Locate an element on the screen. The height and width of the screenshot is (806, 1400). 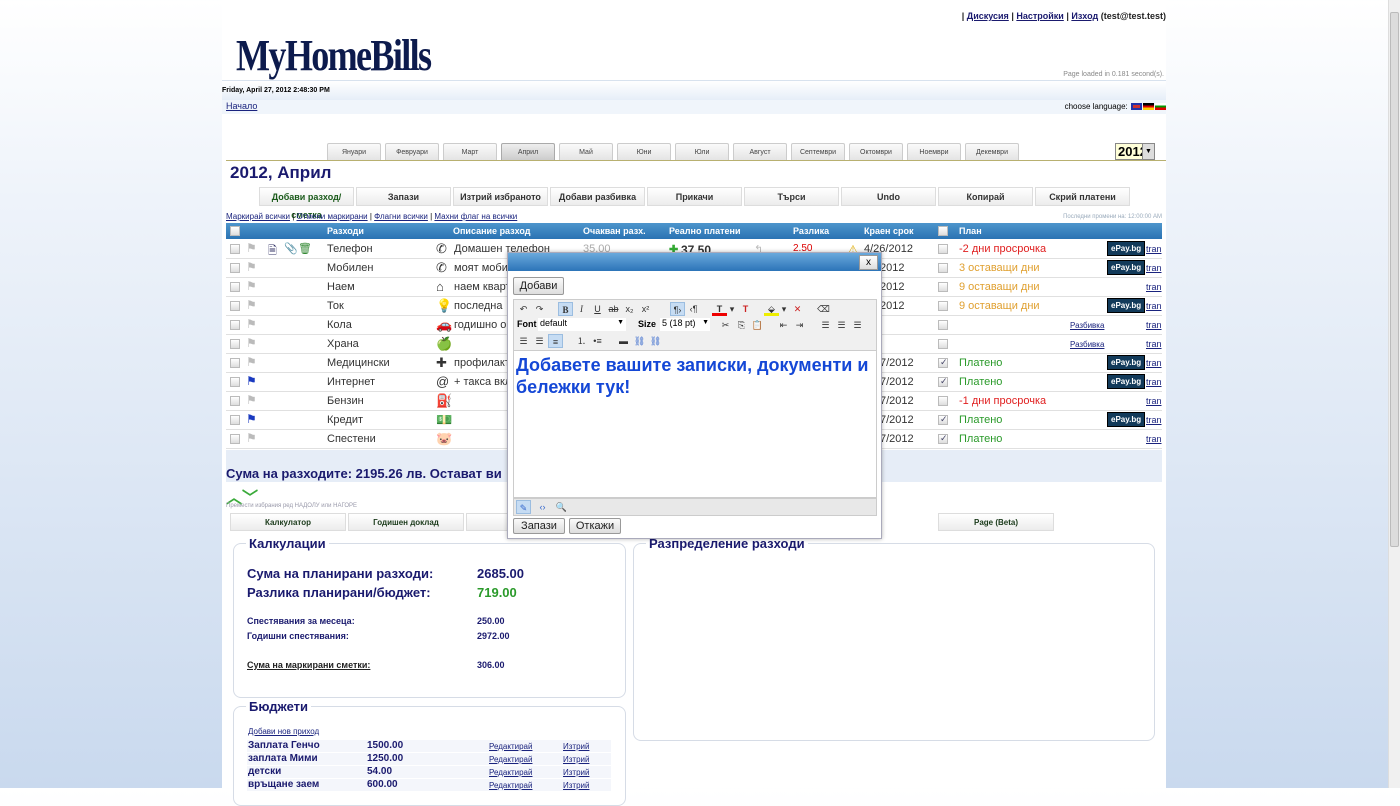
action-button-0: Добави разход/сметка is located at coordinates (306, 203).